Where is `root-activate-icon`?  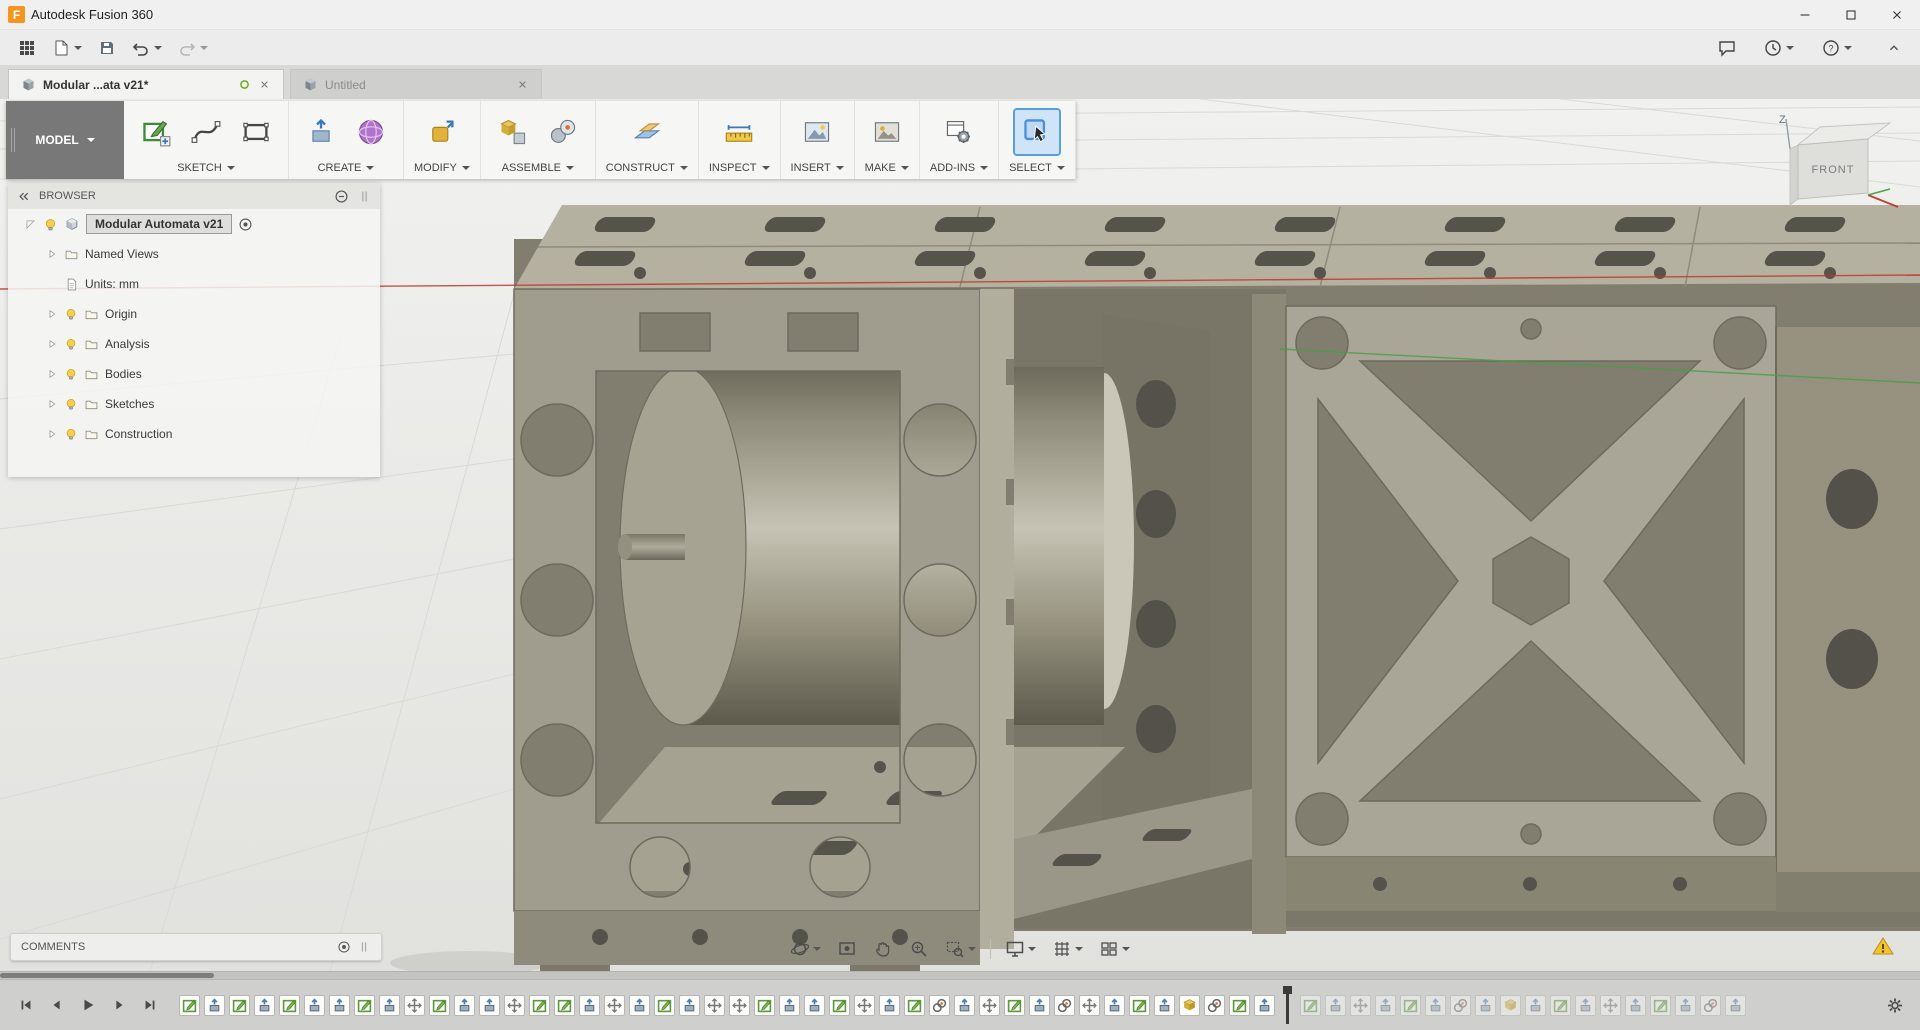
root-activate-icon is located at coordinates (245, 224).